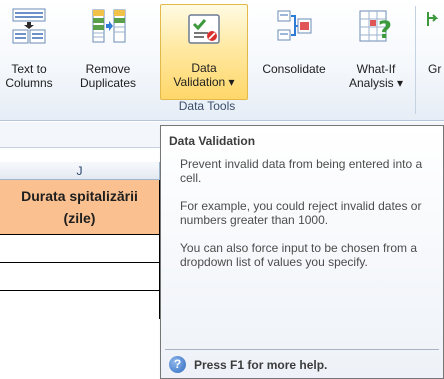 The image size is (444, 379). I want to click on column-header-j: J, so click(80, 171).